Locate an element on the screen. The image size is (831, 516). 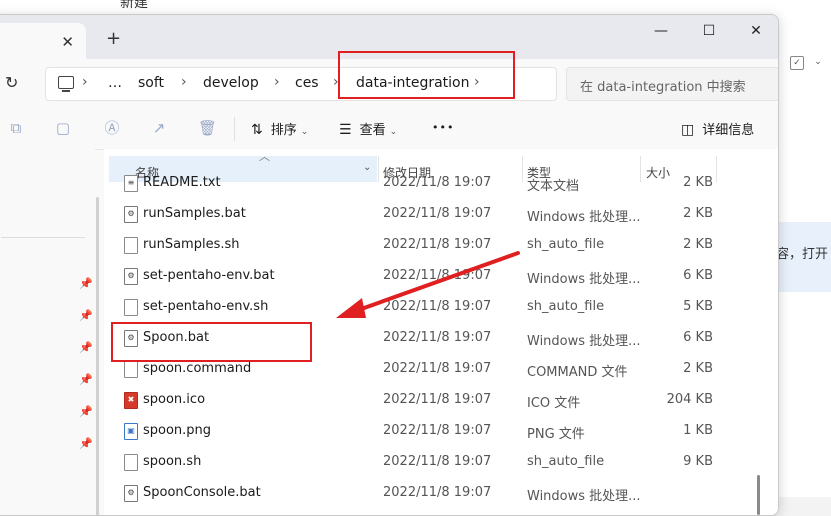
file-name: set-pentaho-env.sh is located at coordinates (205, 306).